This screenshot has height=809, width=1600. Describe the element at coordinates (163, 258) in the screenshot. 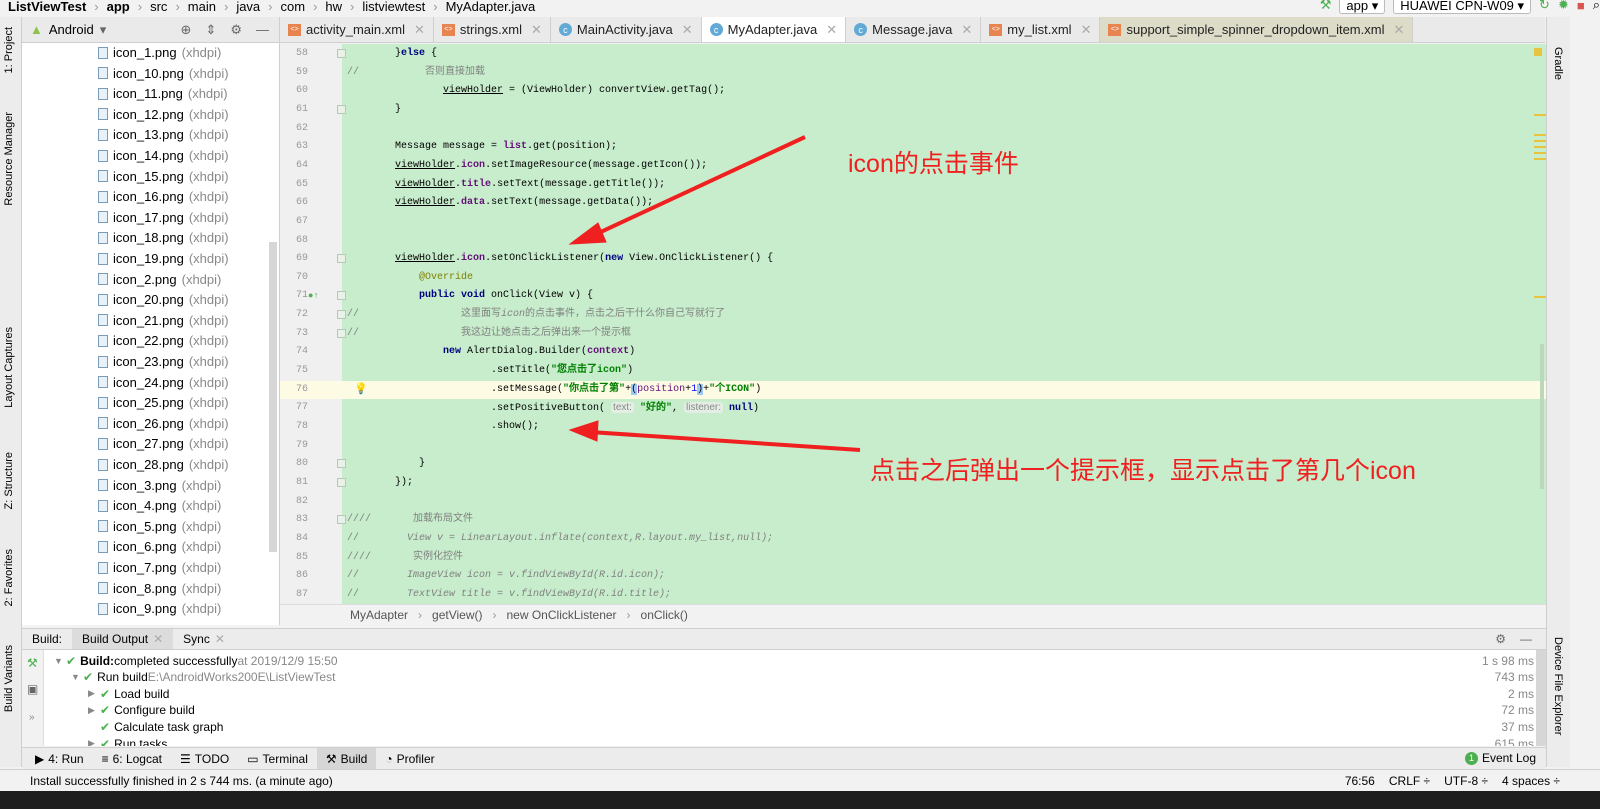

I see `file-item: icon_19.png (xhdpi)` at that location.